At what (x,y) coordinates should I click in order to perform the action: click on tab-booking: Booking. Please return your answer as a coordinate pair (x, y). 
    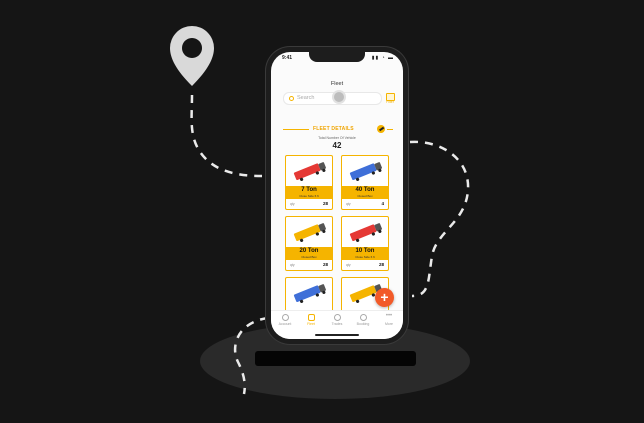
    Looking at the image, I should click on (363, 320).